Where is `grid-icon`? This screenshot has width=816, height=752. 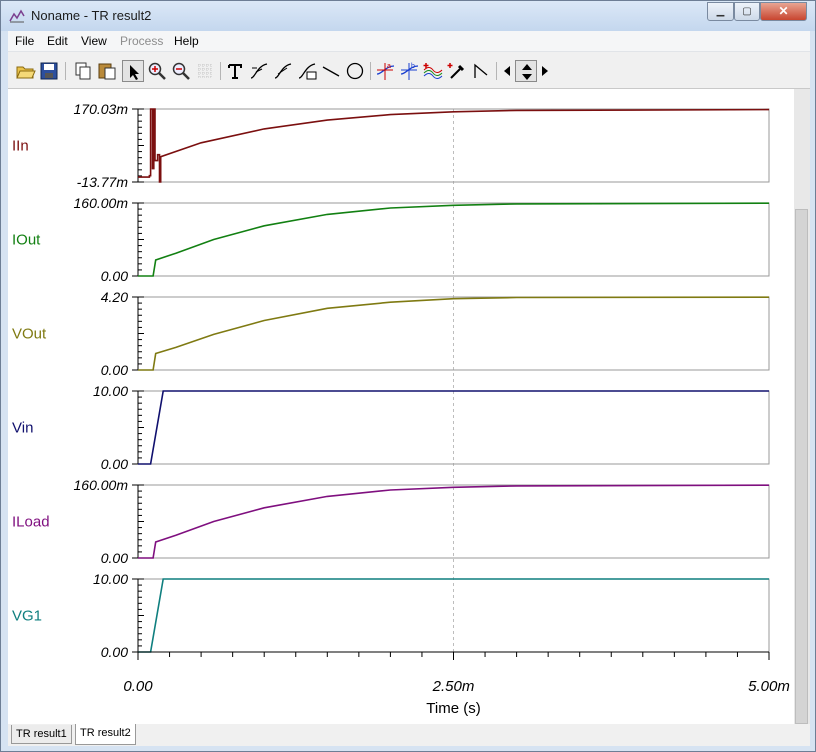 grid-icon is located at coordinates (205, 71).